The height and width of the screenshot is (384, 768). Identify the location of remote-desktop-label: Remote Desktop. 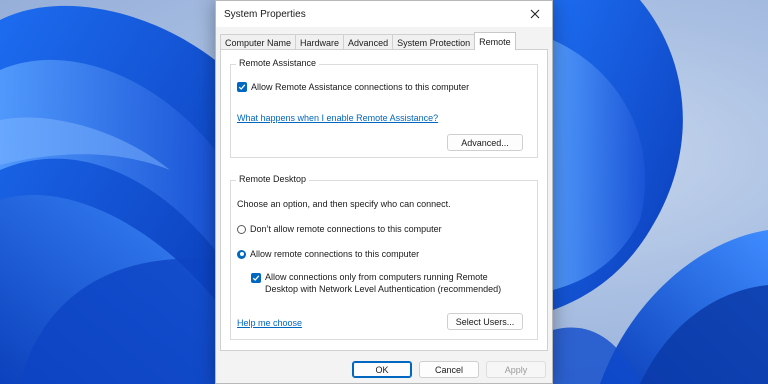
(273, 179).